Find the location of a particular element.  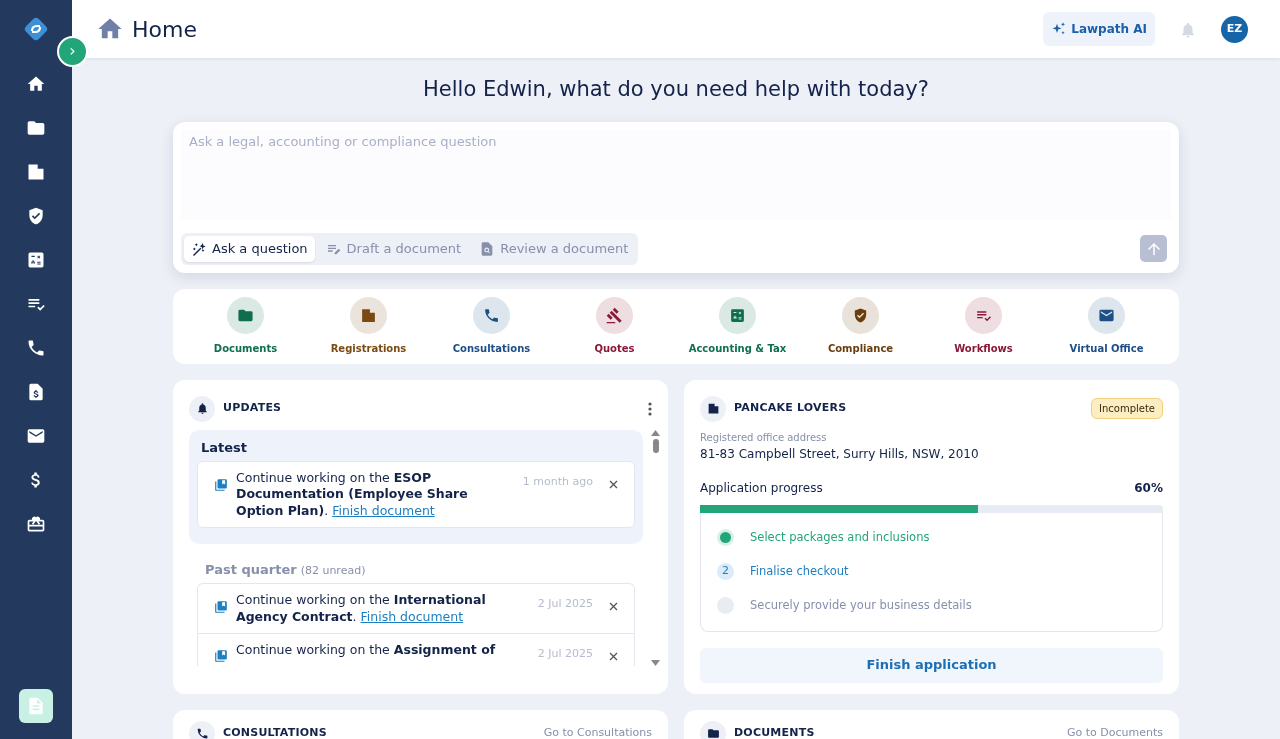

ai-button: Lawpath AI is located at coordinates (1099, 29).